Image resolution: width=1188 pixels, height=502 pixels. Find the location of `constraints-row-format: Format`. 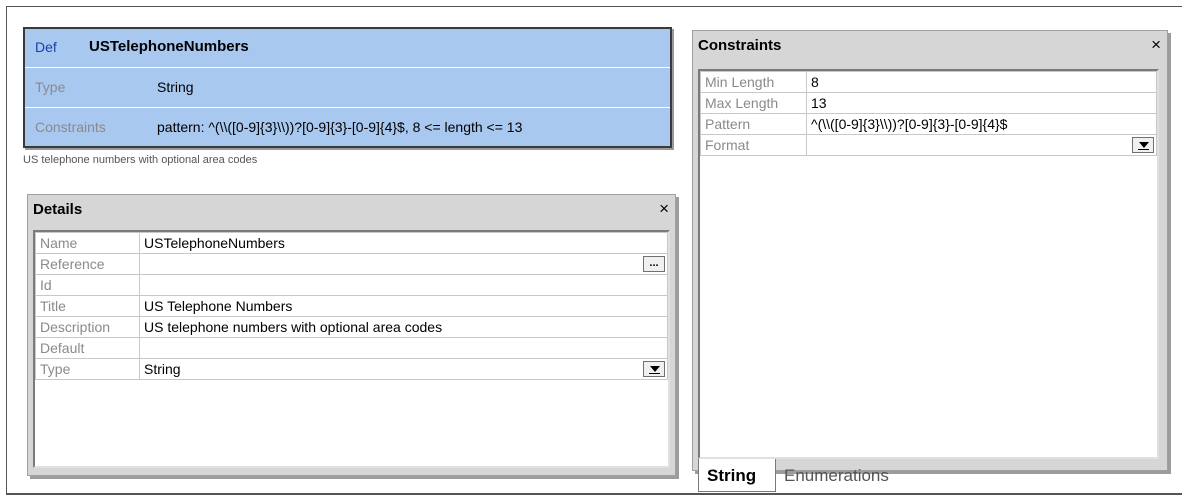

constraints-row-format: Format is located at coordinates (928, 145).